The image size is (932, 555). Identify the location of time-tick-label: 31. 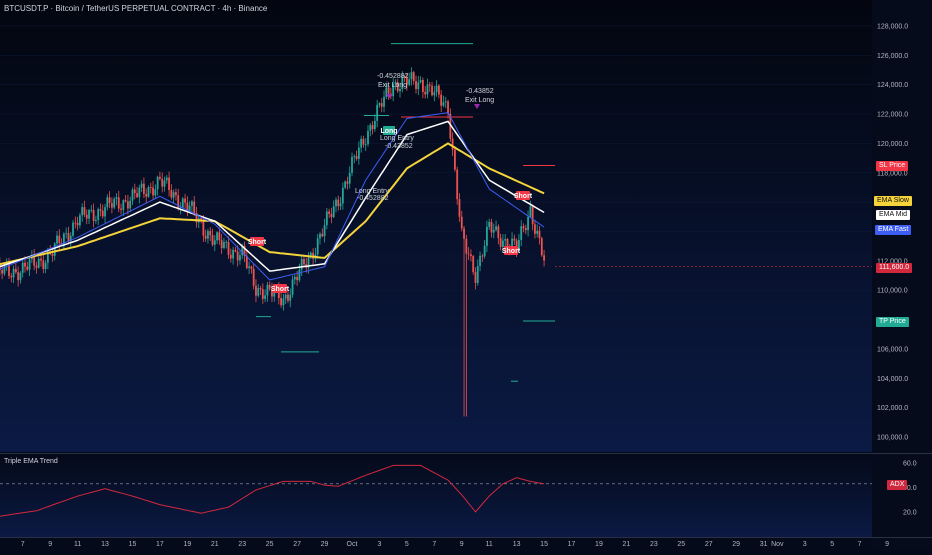
(764, 544).